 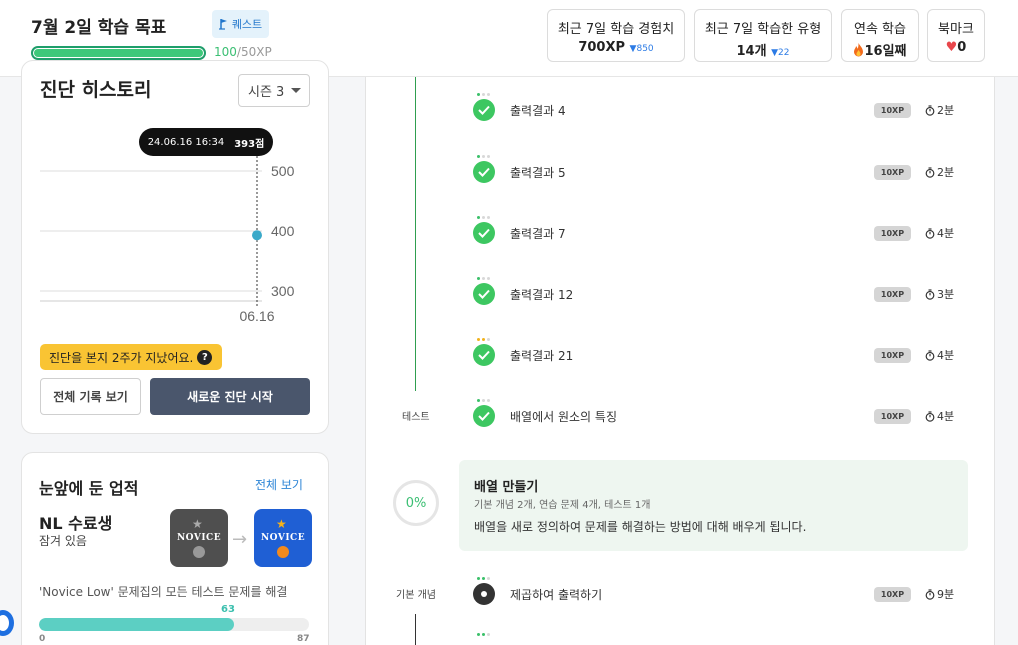 What do you see at coordinates (257, 235) in the screenshot?
I see `data-point` at bounding box center [257, 235].